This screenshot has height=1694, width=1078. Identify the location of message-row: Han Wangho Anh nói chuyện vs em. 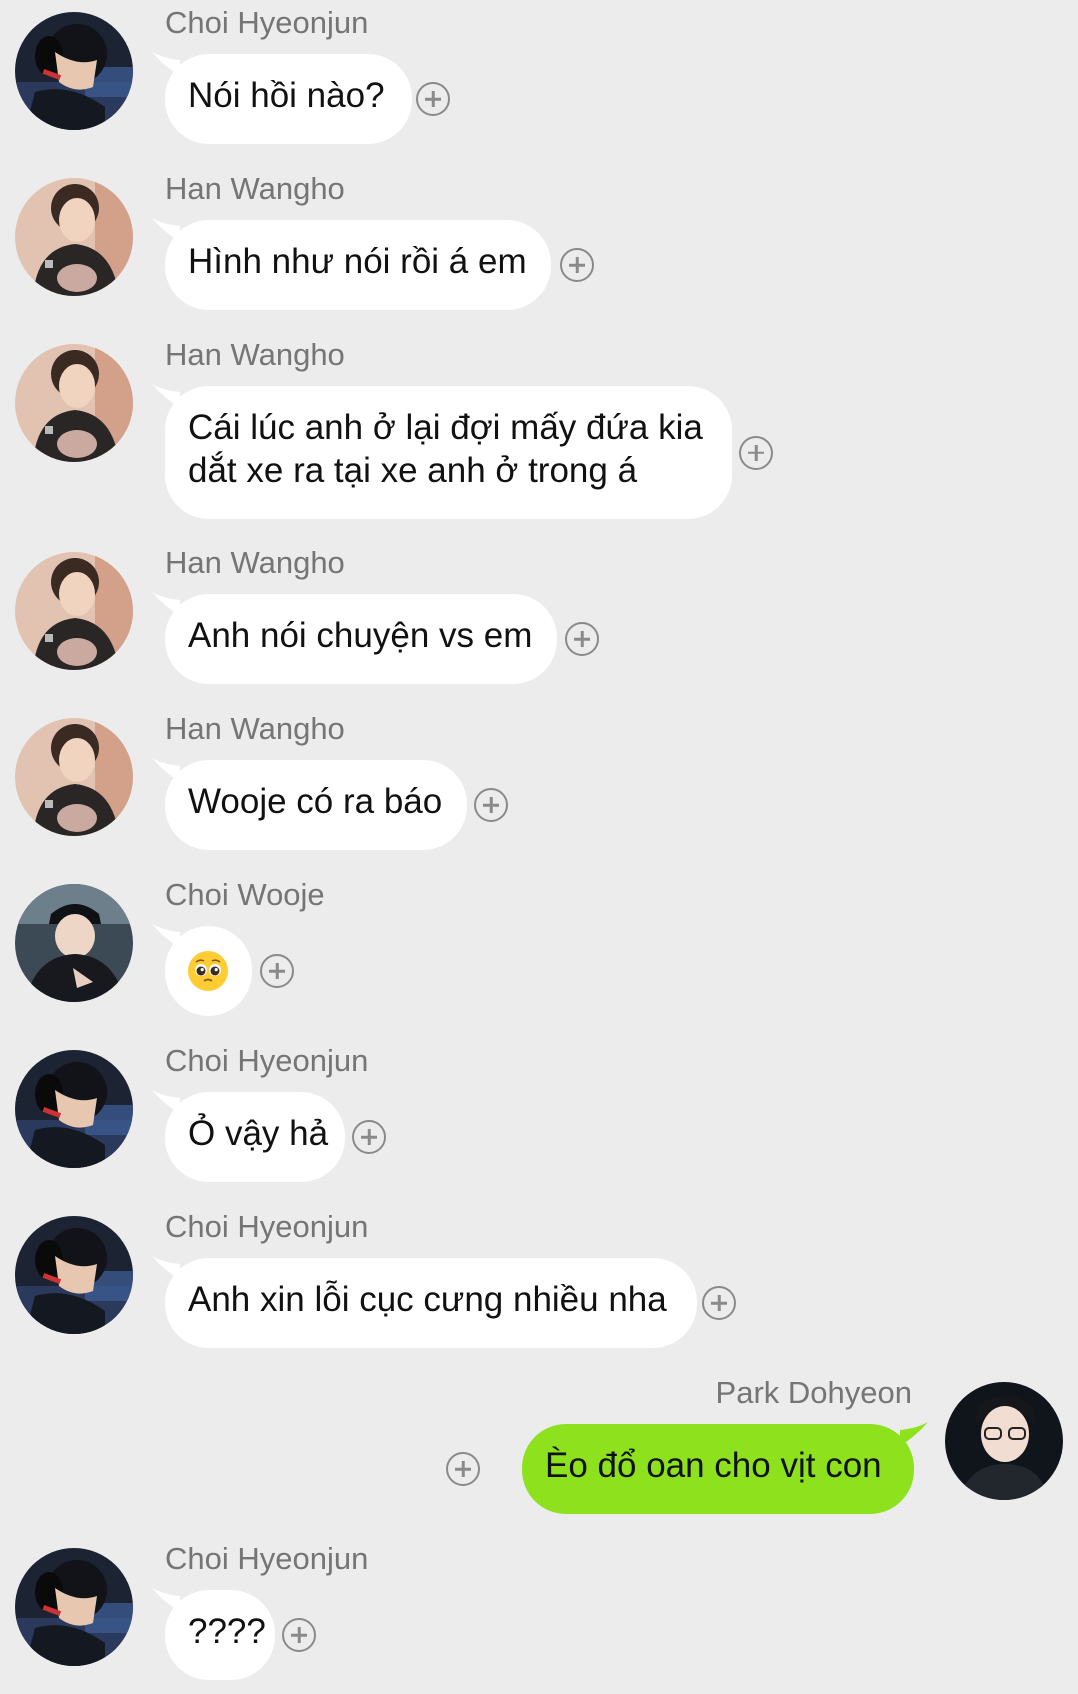
(539, 615).